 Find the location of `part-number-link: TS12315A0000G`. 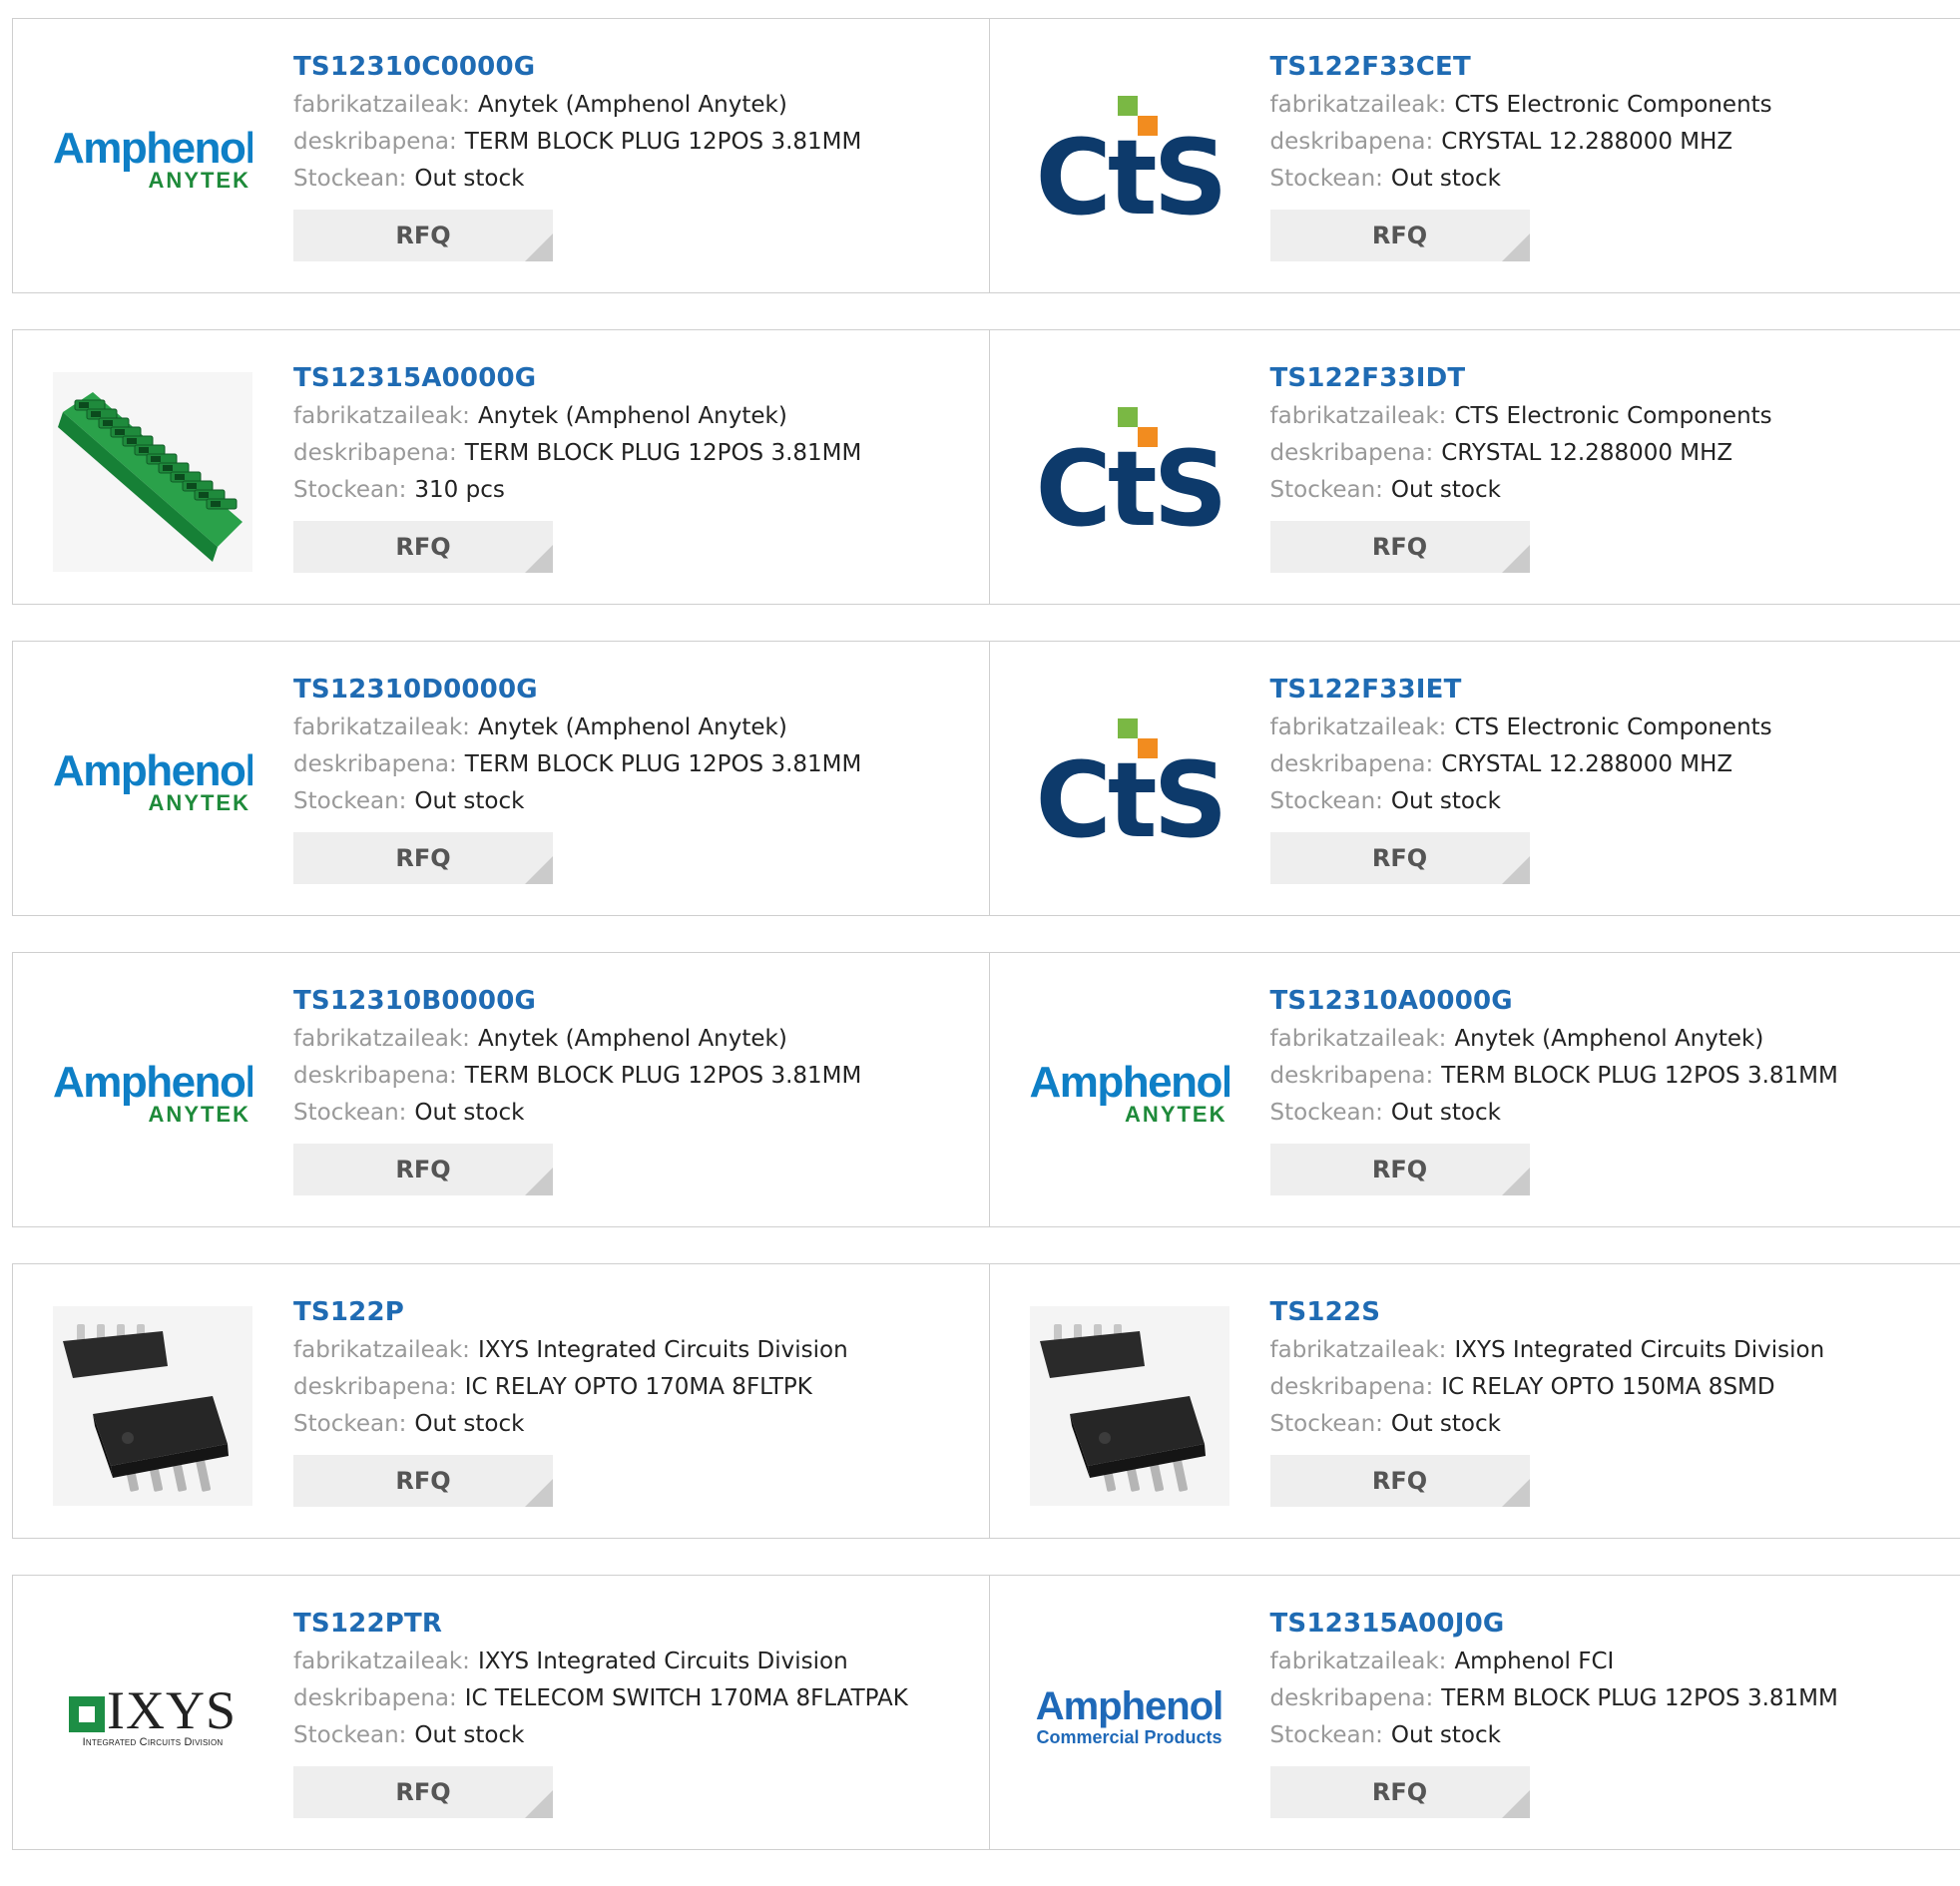

part-number-link: TS12315A0000G is located at coordinates (577, 378).